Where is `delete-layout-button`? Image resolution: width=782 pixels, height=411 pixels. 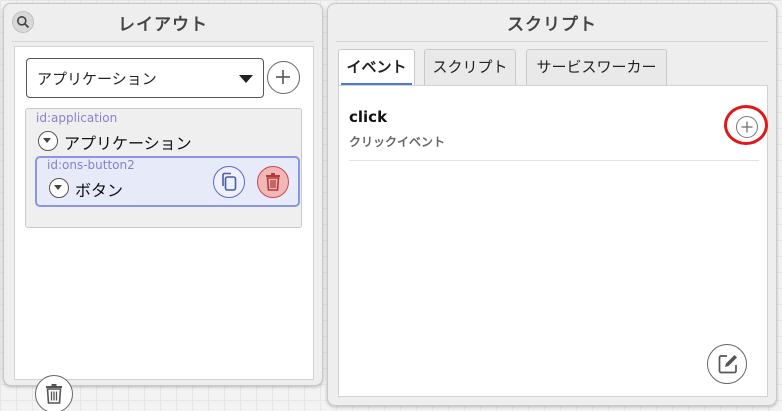
delete-layout-button is located at coordinates (54, 393).